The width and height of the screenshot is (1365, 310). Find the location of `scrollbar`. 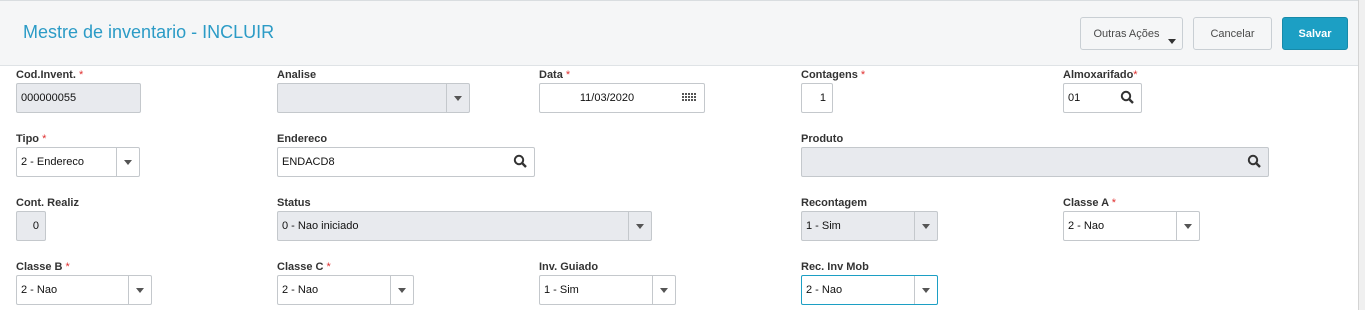

scrollbar is located at coordinates (1361, 155).